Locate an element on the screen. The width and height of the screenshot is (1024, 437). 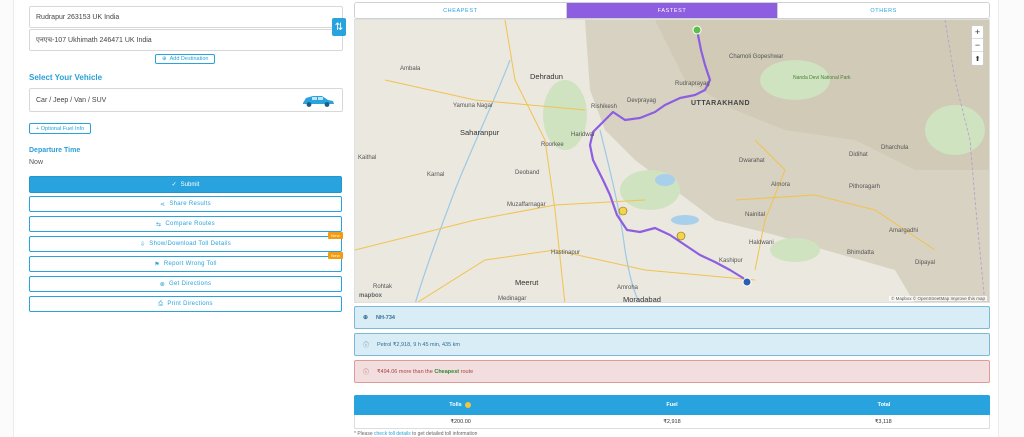
cost-table: Tolls Fuel Total ₹200.00 ₹2,918 ₹3,118 is located at coordinates (672, 412).